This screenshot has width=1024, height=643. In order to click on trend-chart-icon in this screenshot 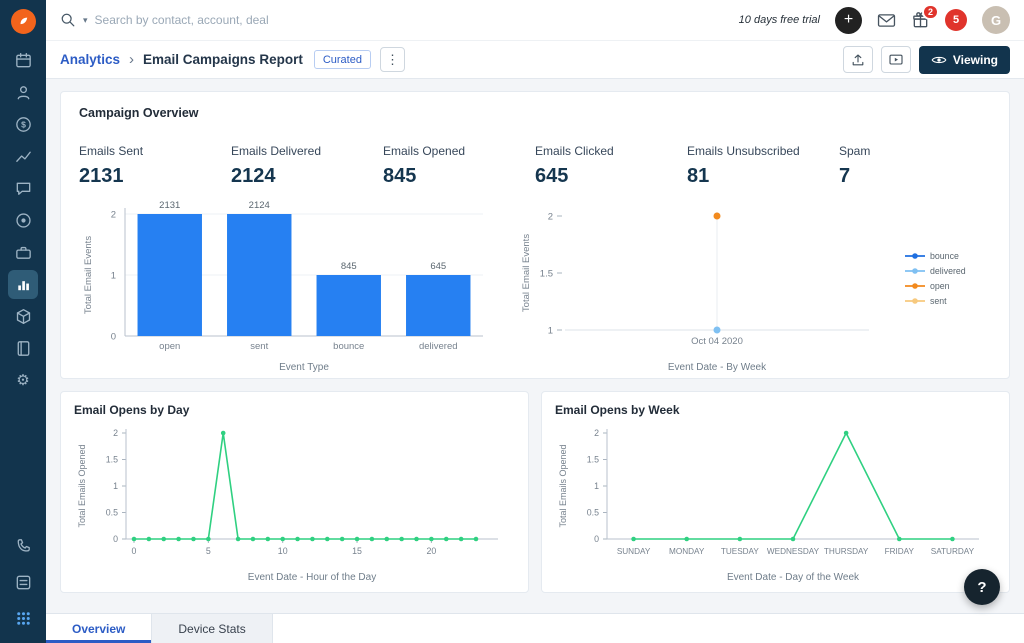, I will do `click(23, 156)`.